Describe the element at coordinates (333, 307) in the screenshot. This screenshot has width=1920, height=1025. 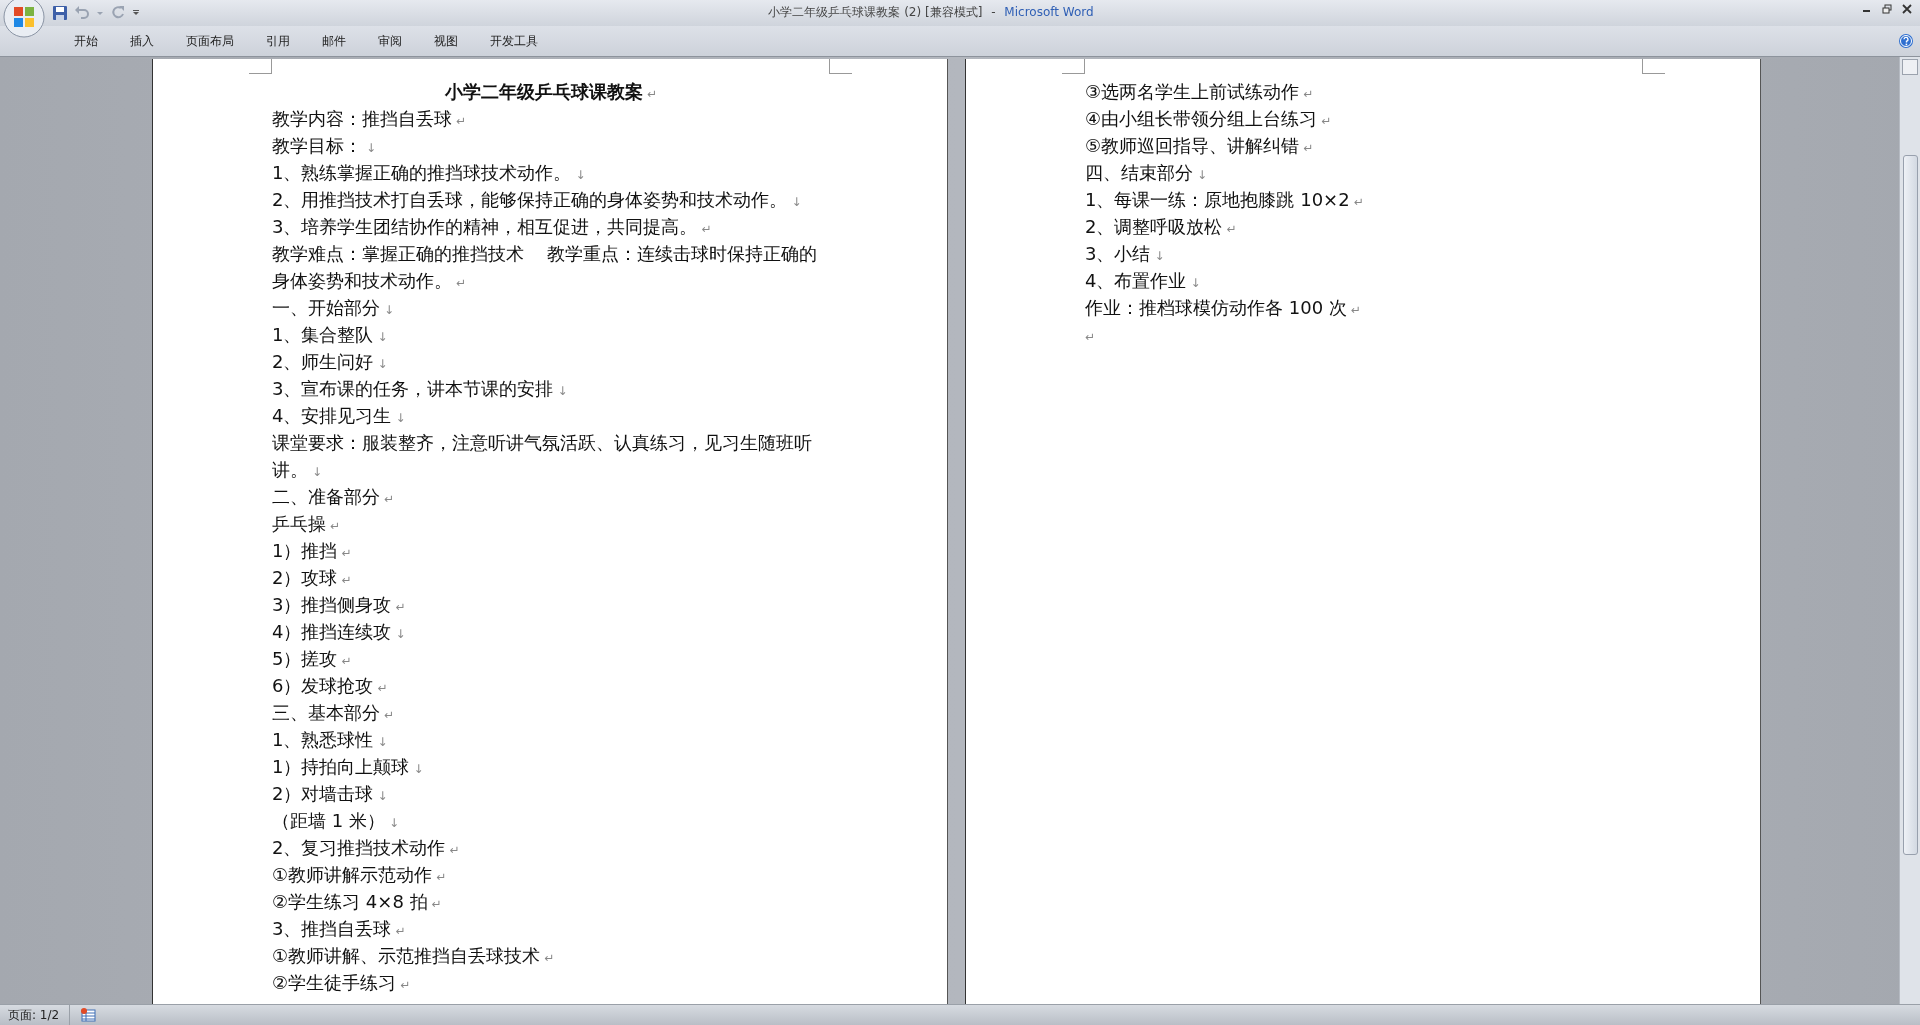
I see `paragraph-text: 一、开始部分 ↓` at that location.